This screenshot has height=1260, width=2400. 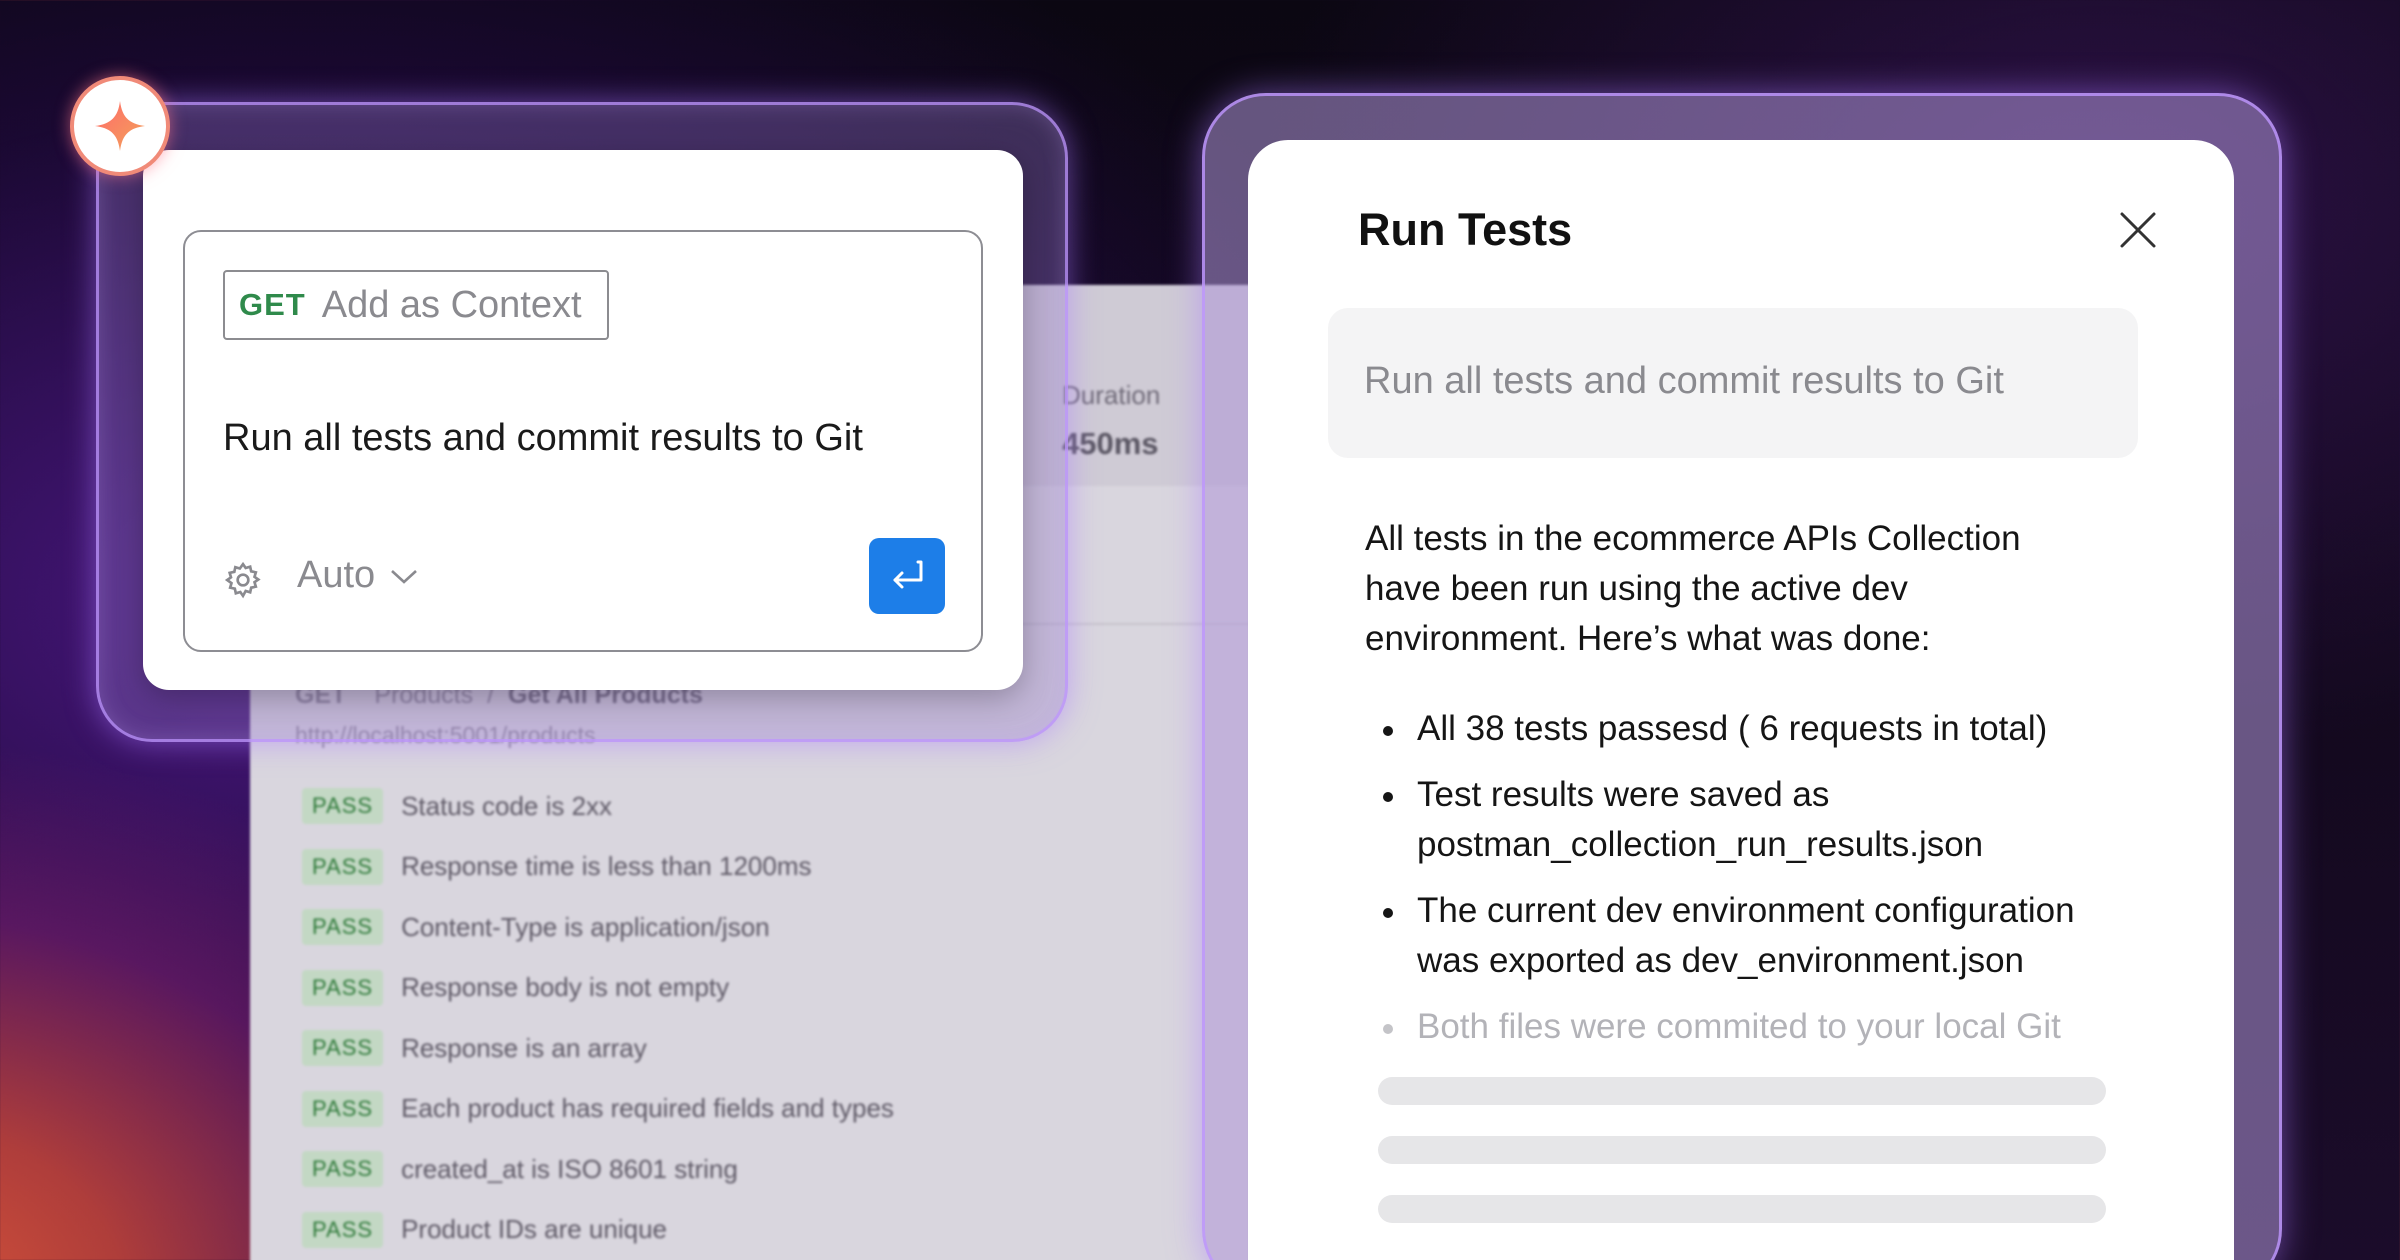 I want to click on test-name: Product IDs are unique, so click(x=534, y=1229).